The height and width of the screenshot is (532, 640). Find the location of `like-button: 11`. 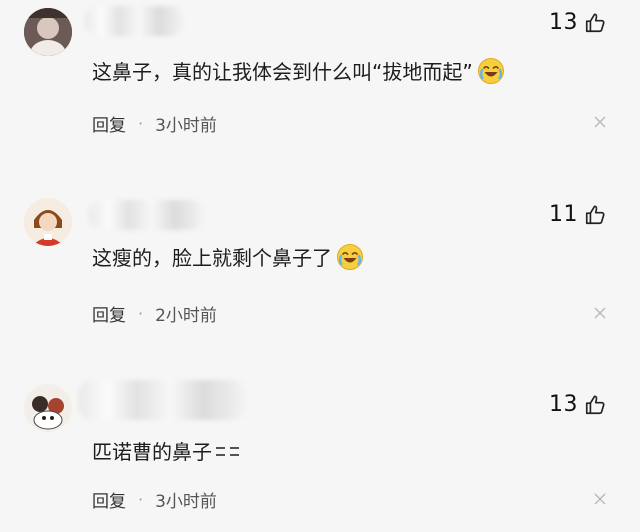

like-button: 11 is located at coordinates (577, 214).